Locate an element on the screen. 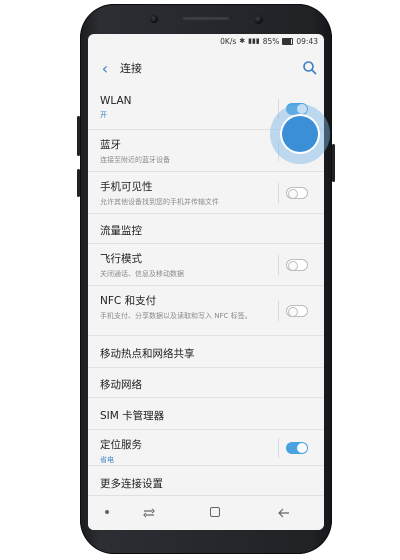 This screenshot has width=400, height=560. settings-row-more-connection-settings: 更多连接设置 is located at coordinates (206, 482).